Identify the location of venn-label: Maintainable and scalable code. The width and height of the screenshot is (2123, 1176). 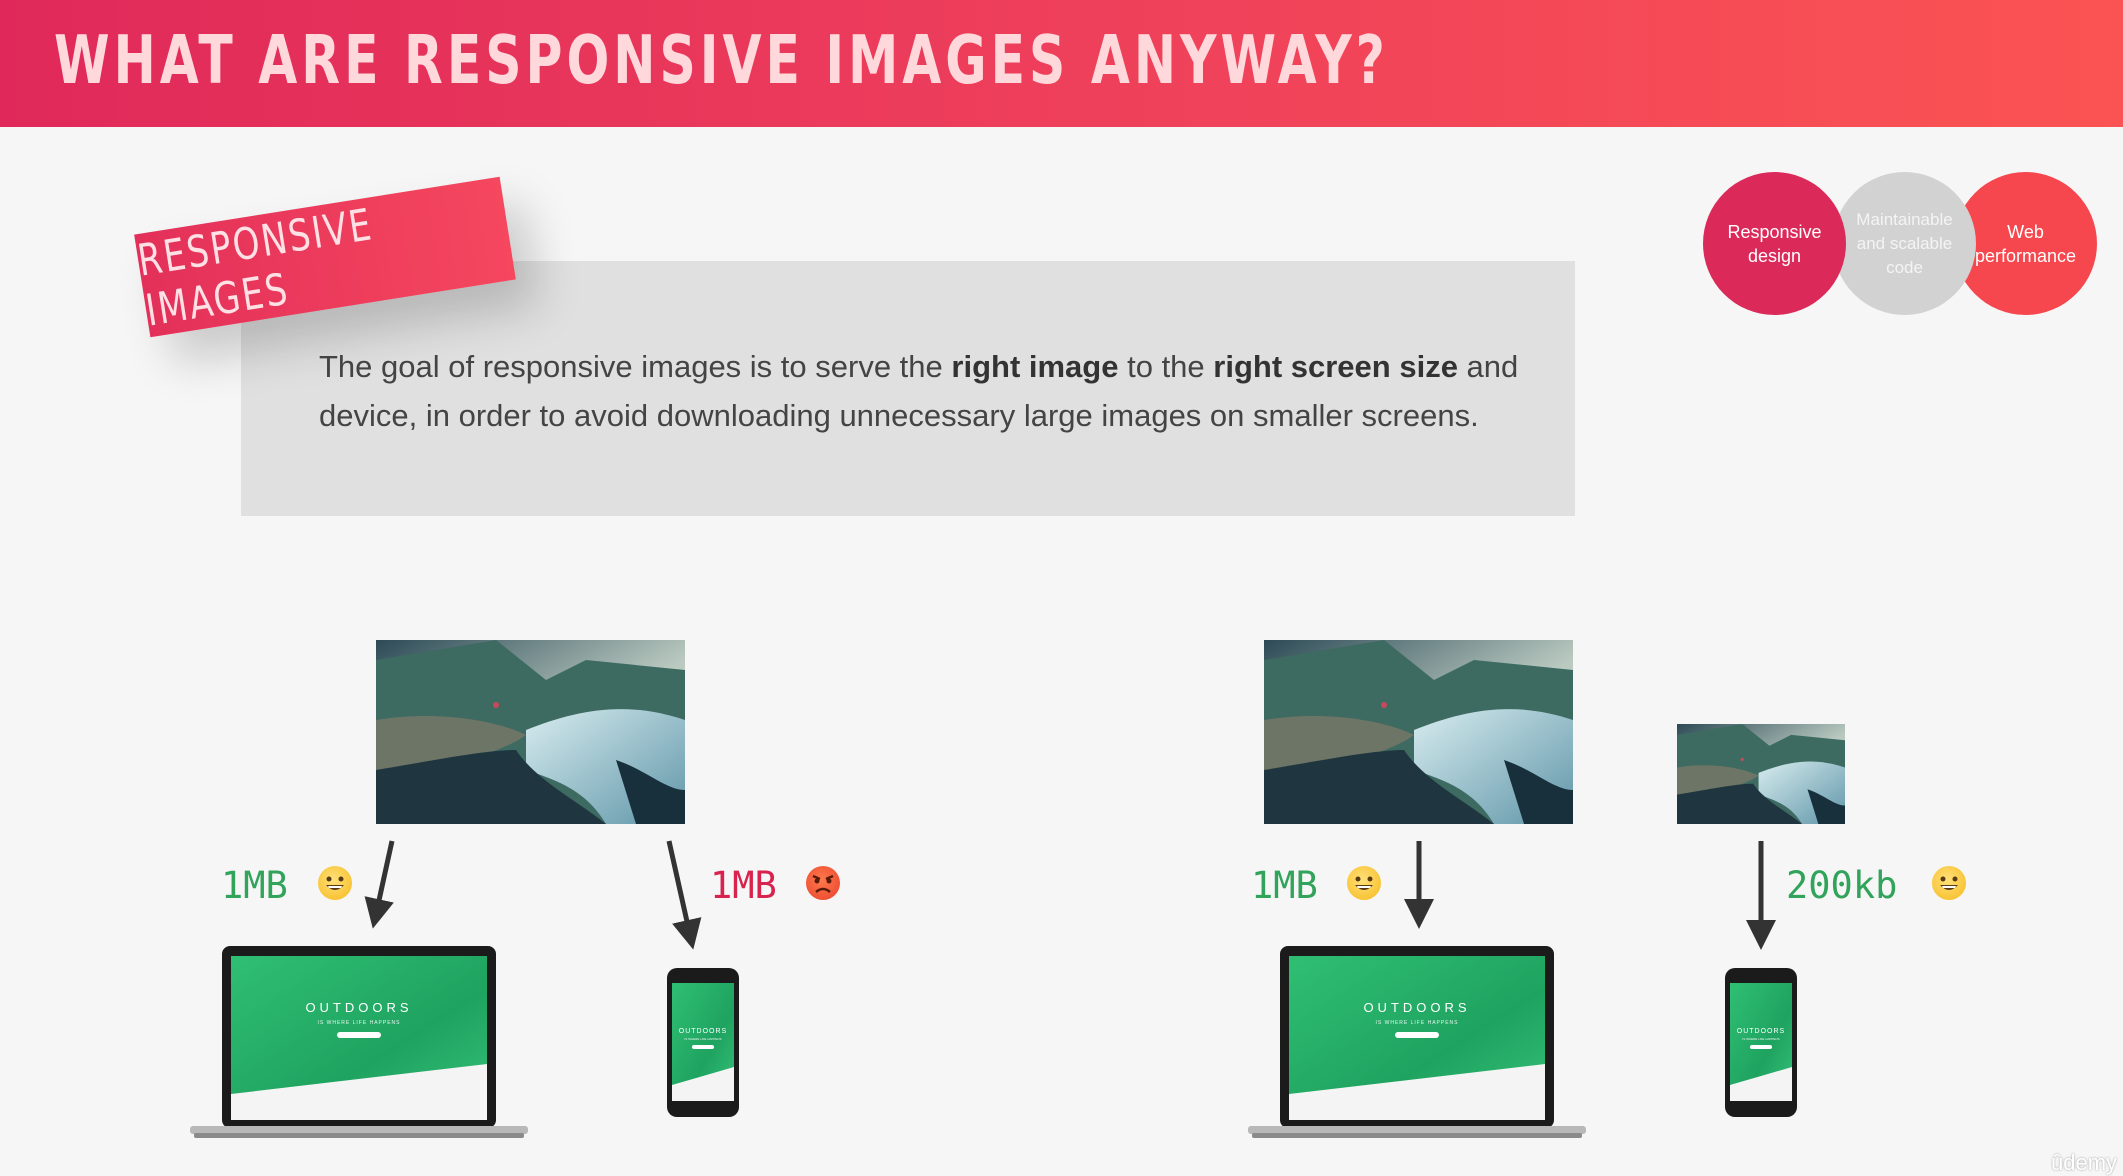
(1904, 243).